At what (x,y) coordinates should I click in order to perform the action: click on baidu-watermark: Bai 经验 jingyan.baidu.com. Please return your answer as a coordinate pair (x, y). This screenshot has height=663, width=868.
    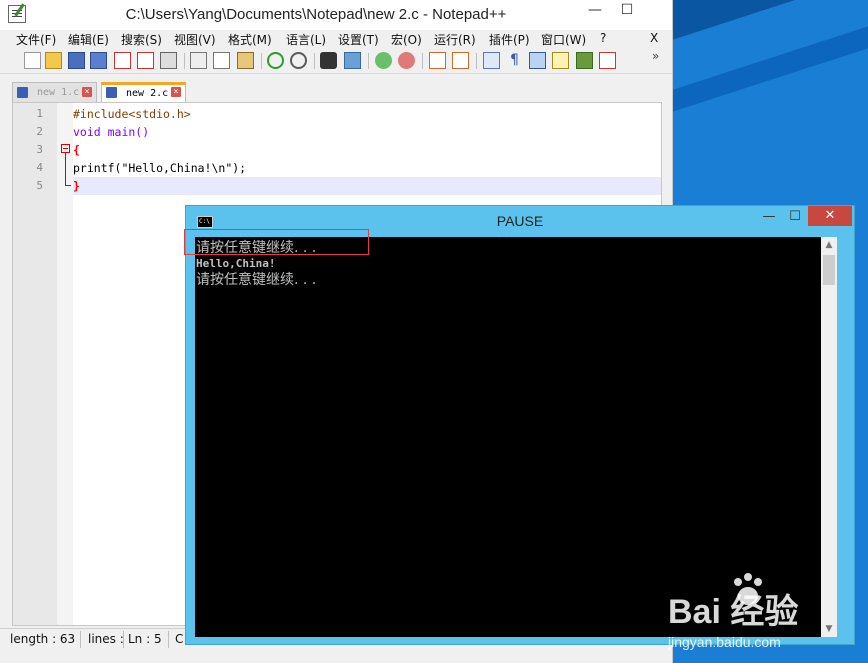
    Looking at the image, I should click on (768, 615).